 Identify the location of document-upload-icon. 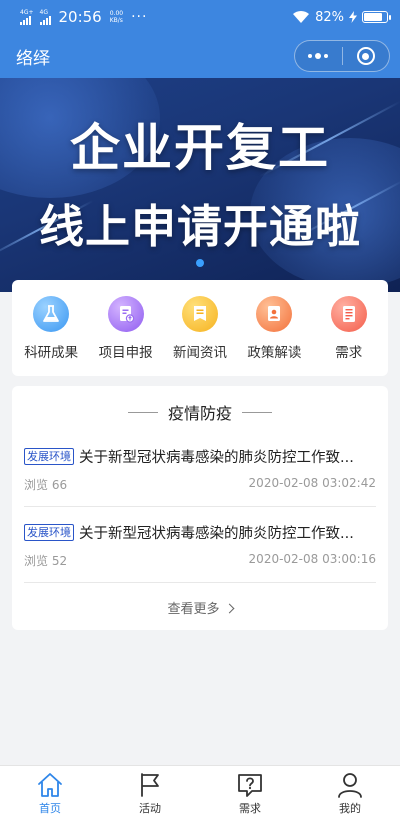
(125, 313).